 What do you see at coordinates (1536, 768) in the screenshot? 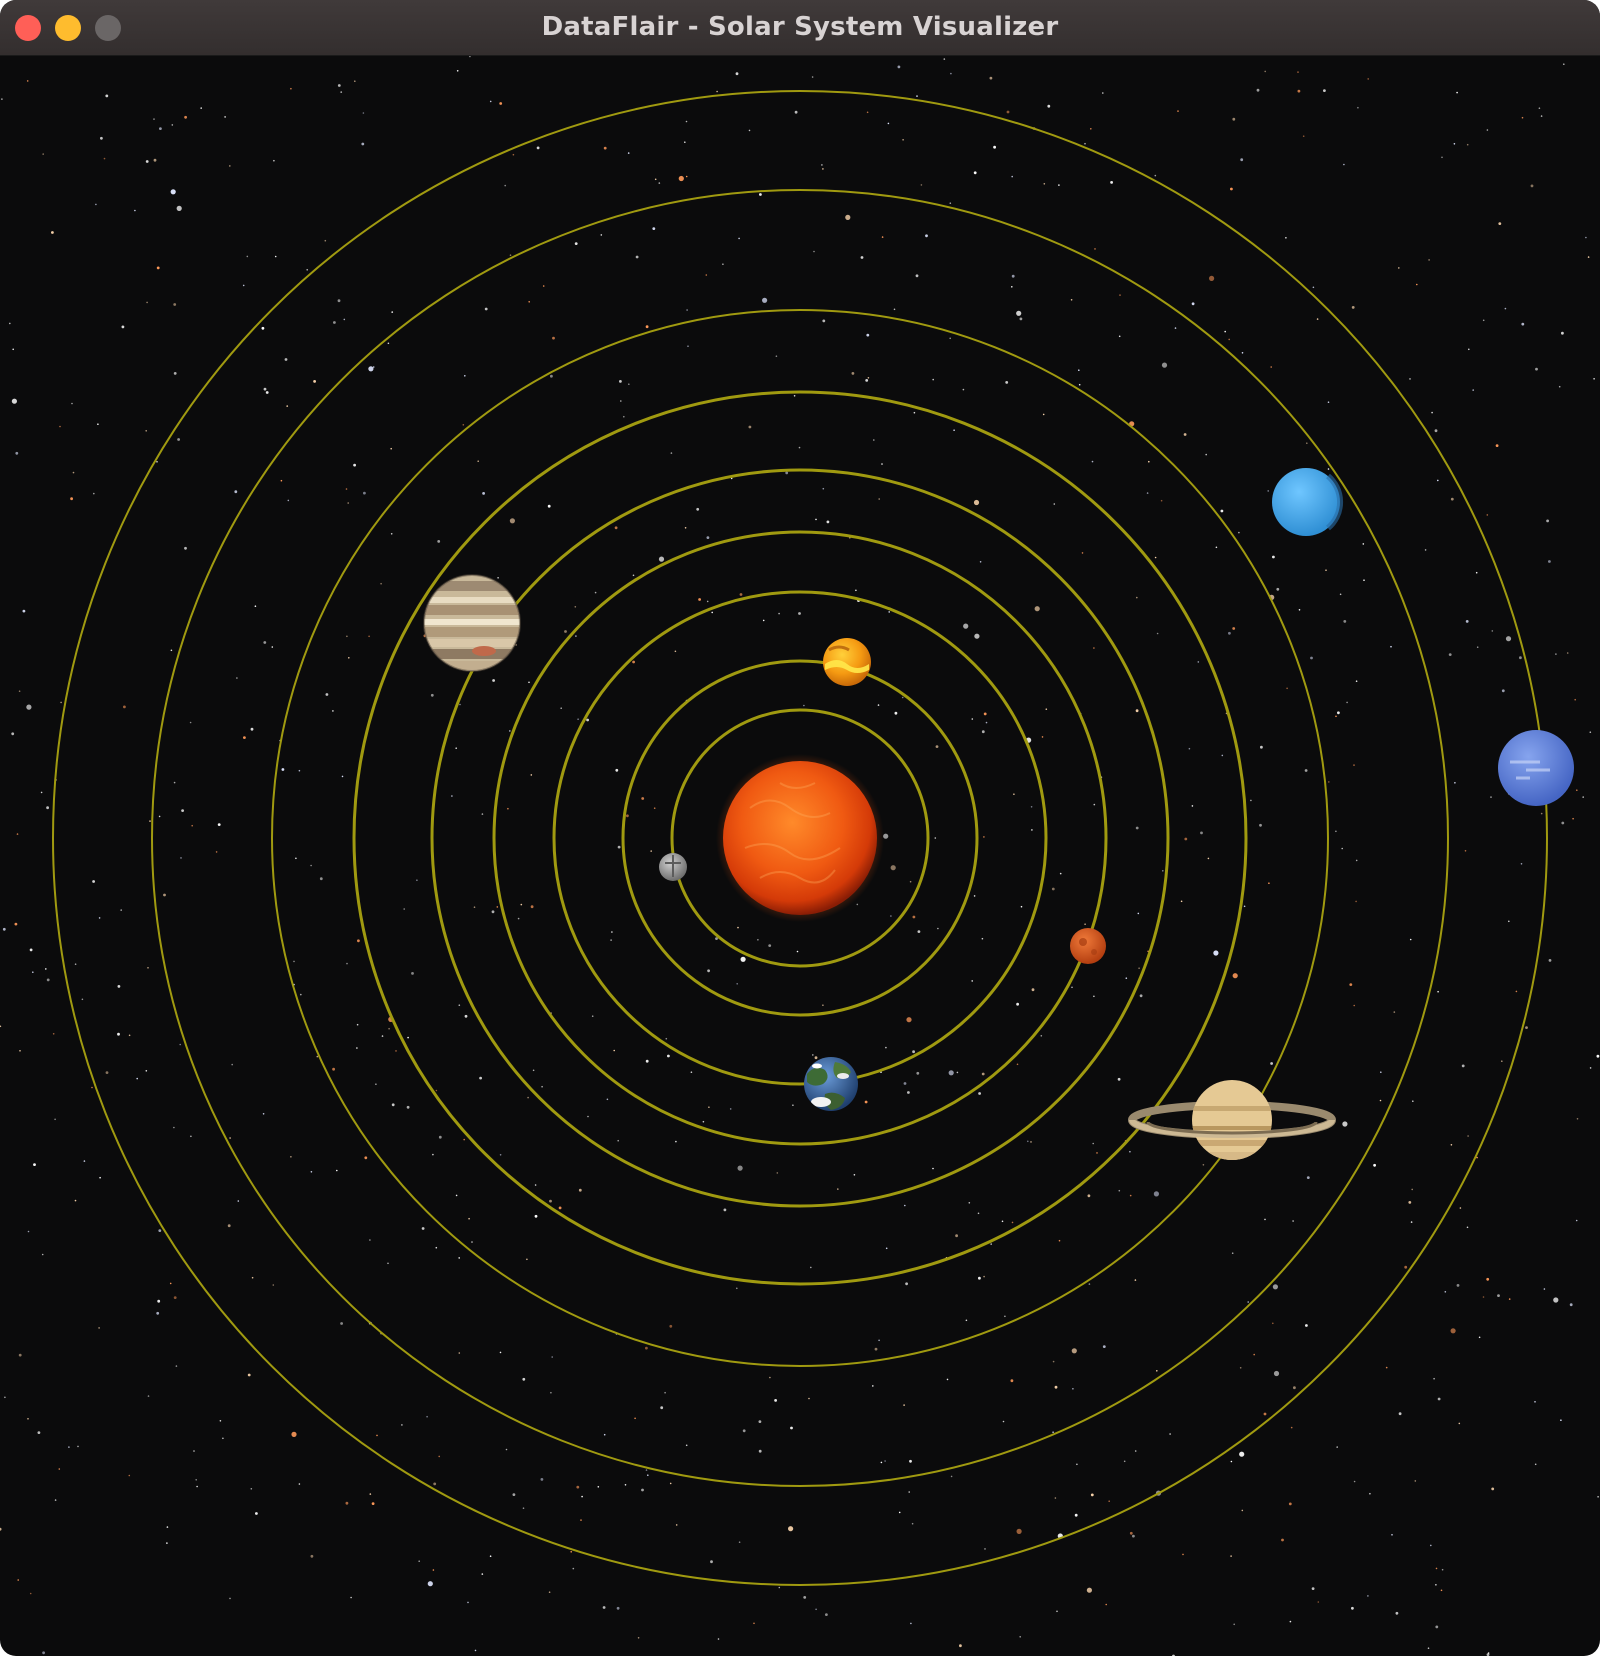
I see `neptune-icon` at bounding box center [1536, 768].